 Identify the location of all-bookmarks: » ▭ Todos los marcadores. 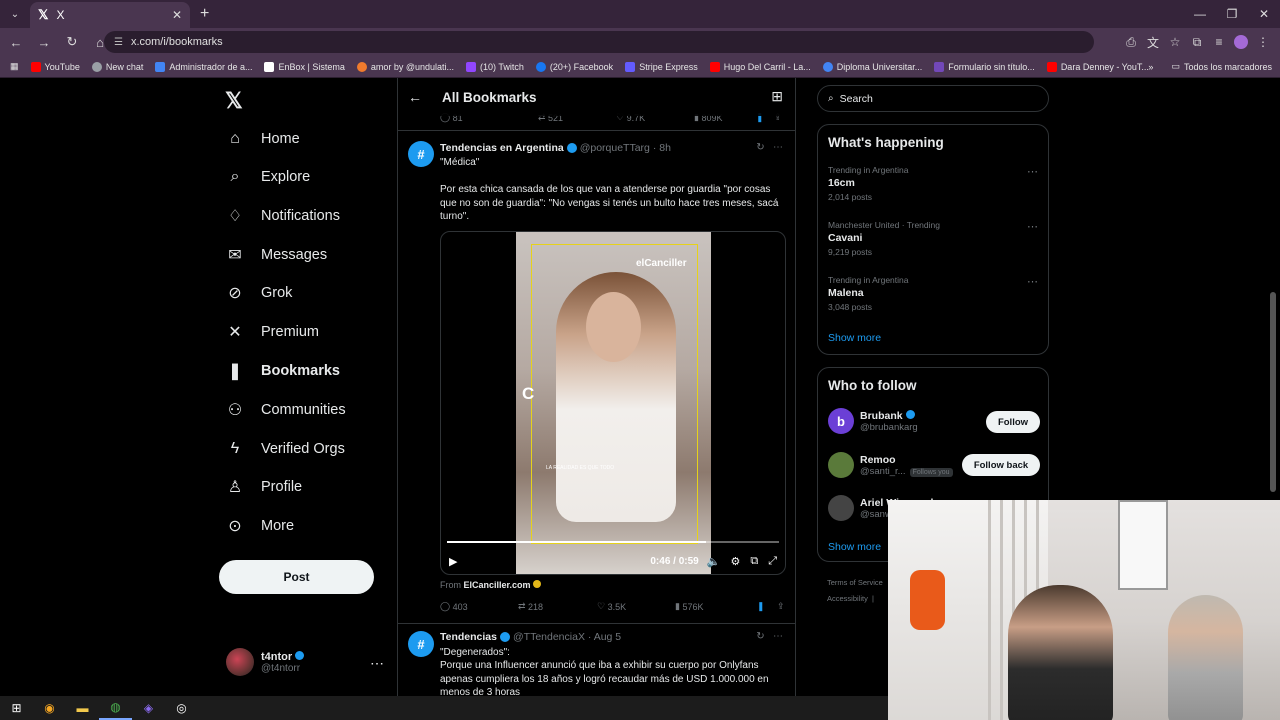
(1210, 66).